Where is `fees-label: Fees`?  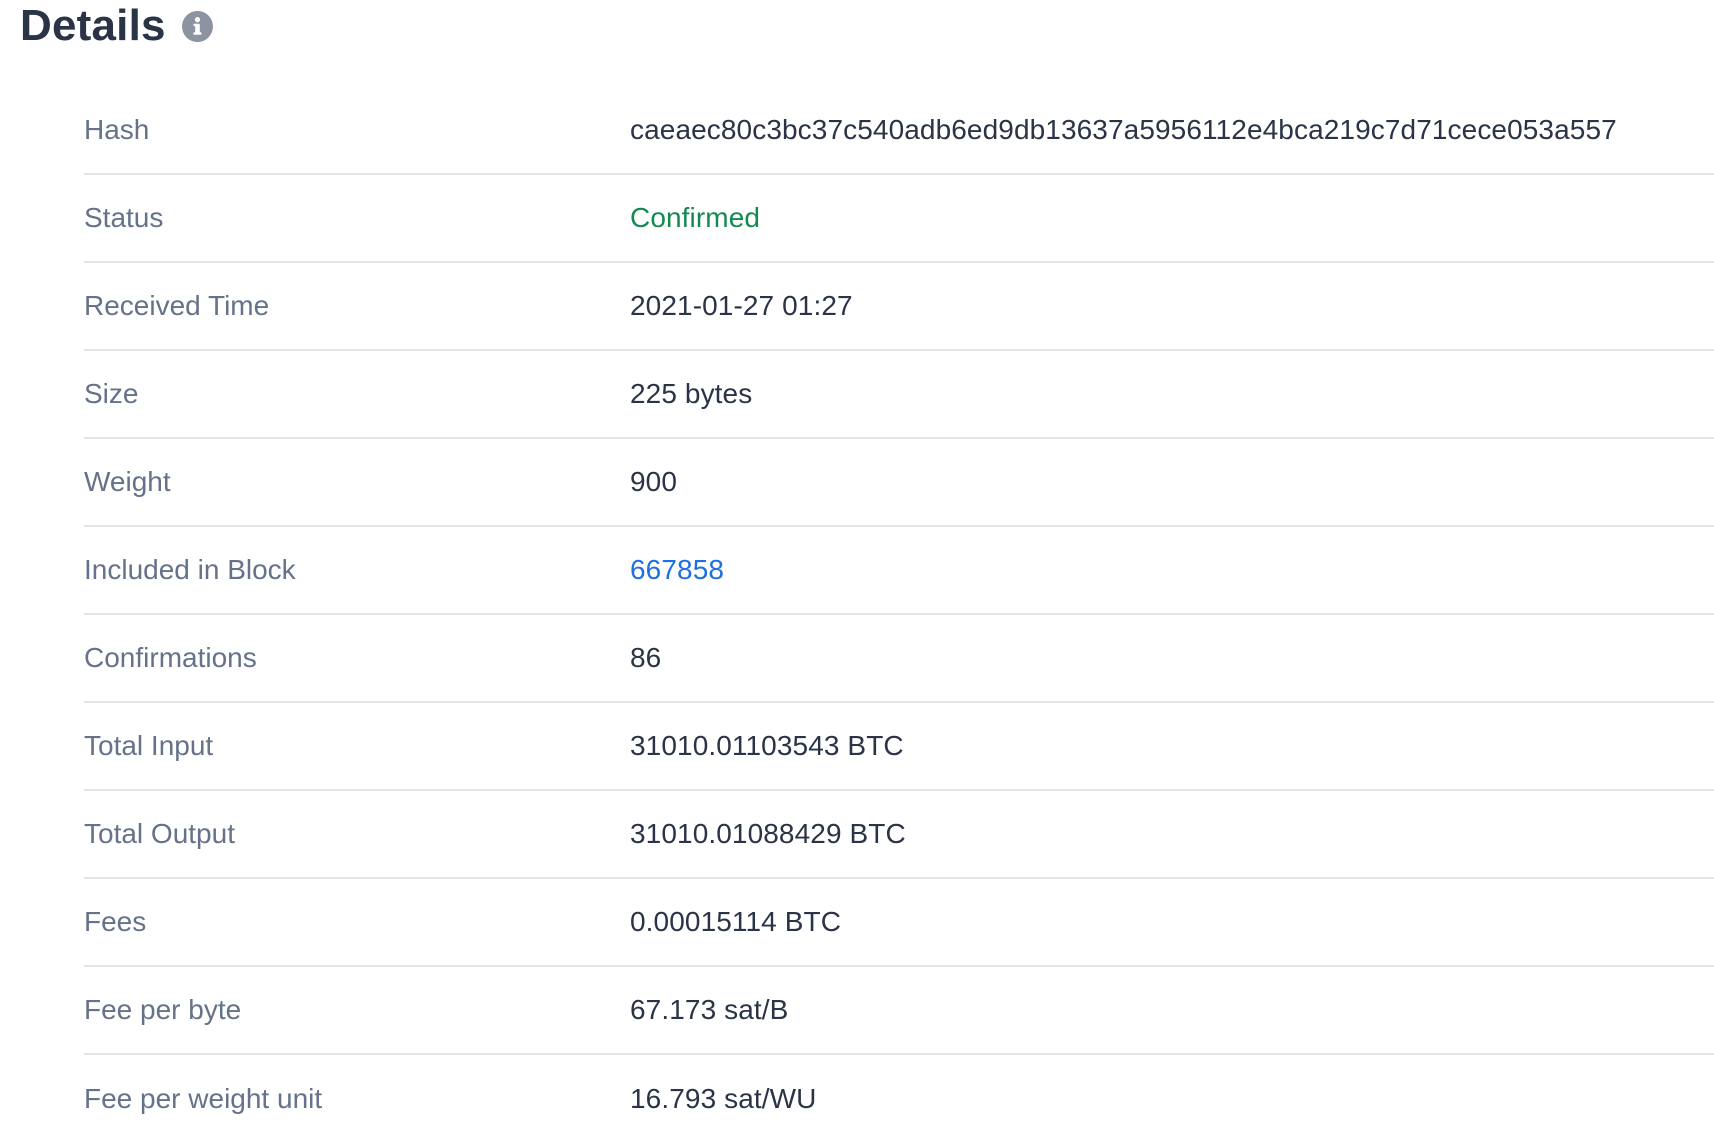 fees-label: Fees is located at coordinates (115, 921).